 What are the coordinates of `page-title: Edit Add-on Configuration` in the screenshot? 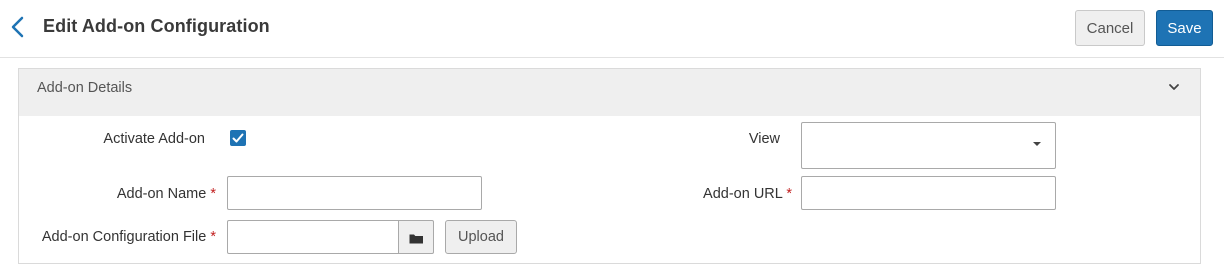 It's located at (156, 26).